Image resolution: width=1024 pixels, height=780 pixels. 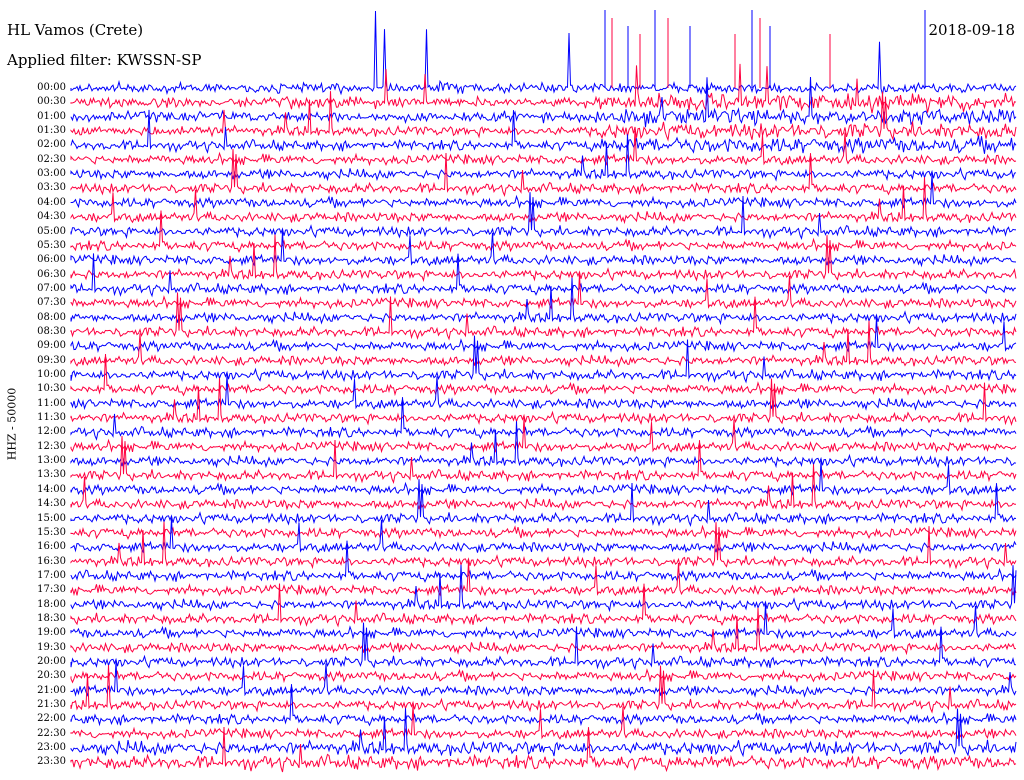 What do you see at coordinates (51, 231) in the screenshot?
I see `time-label: 05:00` at bounding box center [51, 231].